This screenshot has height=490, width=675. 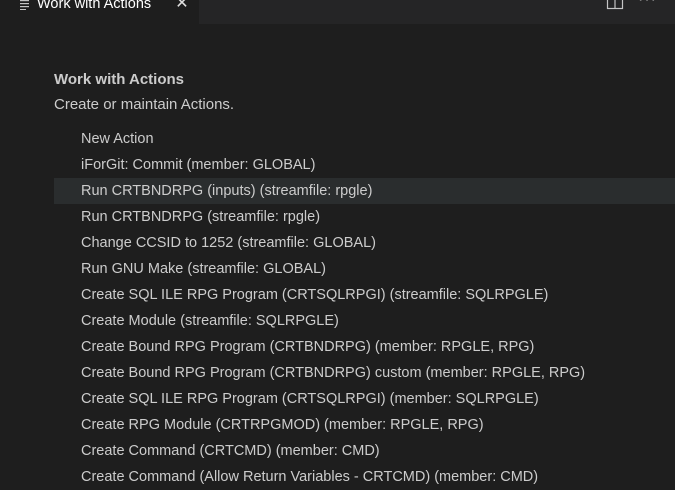 What do you see at coordinates (119, 79) in the screenshot?
I see `page-title: Work with Actions` at bounding box center [119, 79].